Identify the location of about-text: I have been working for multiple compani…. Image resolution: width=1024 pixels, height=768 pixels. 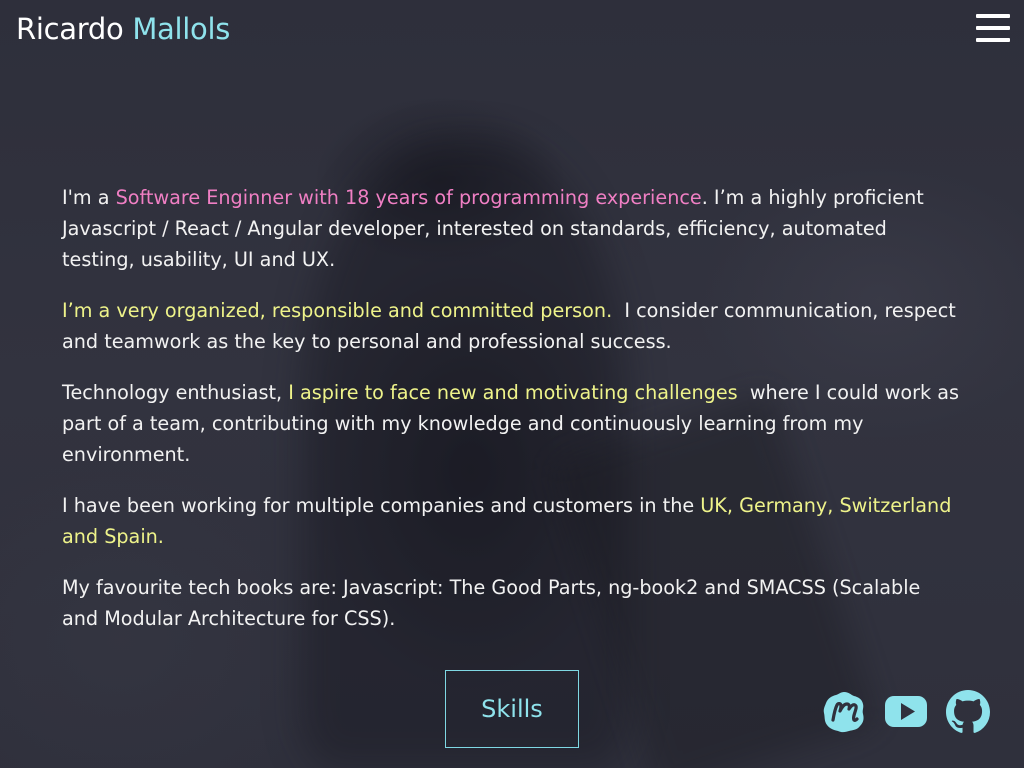
(381, 505).